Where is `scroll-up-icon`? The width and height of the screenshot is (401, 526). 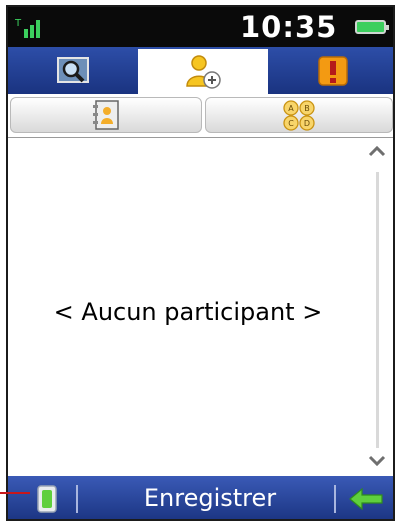
scroll-up-icon is located at coordinates (377, 151).